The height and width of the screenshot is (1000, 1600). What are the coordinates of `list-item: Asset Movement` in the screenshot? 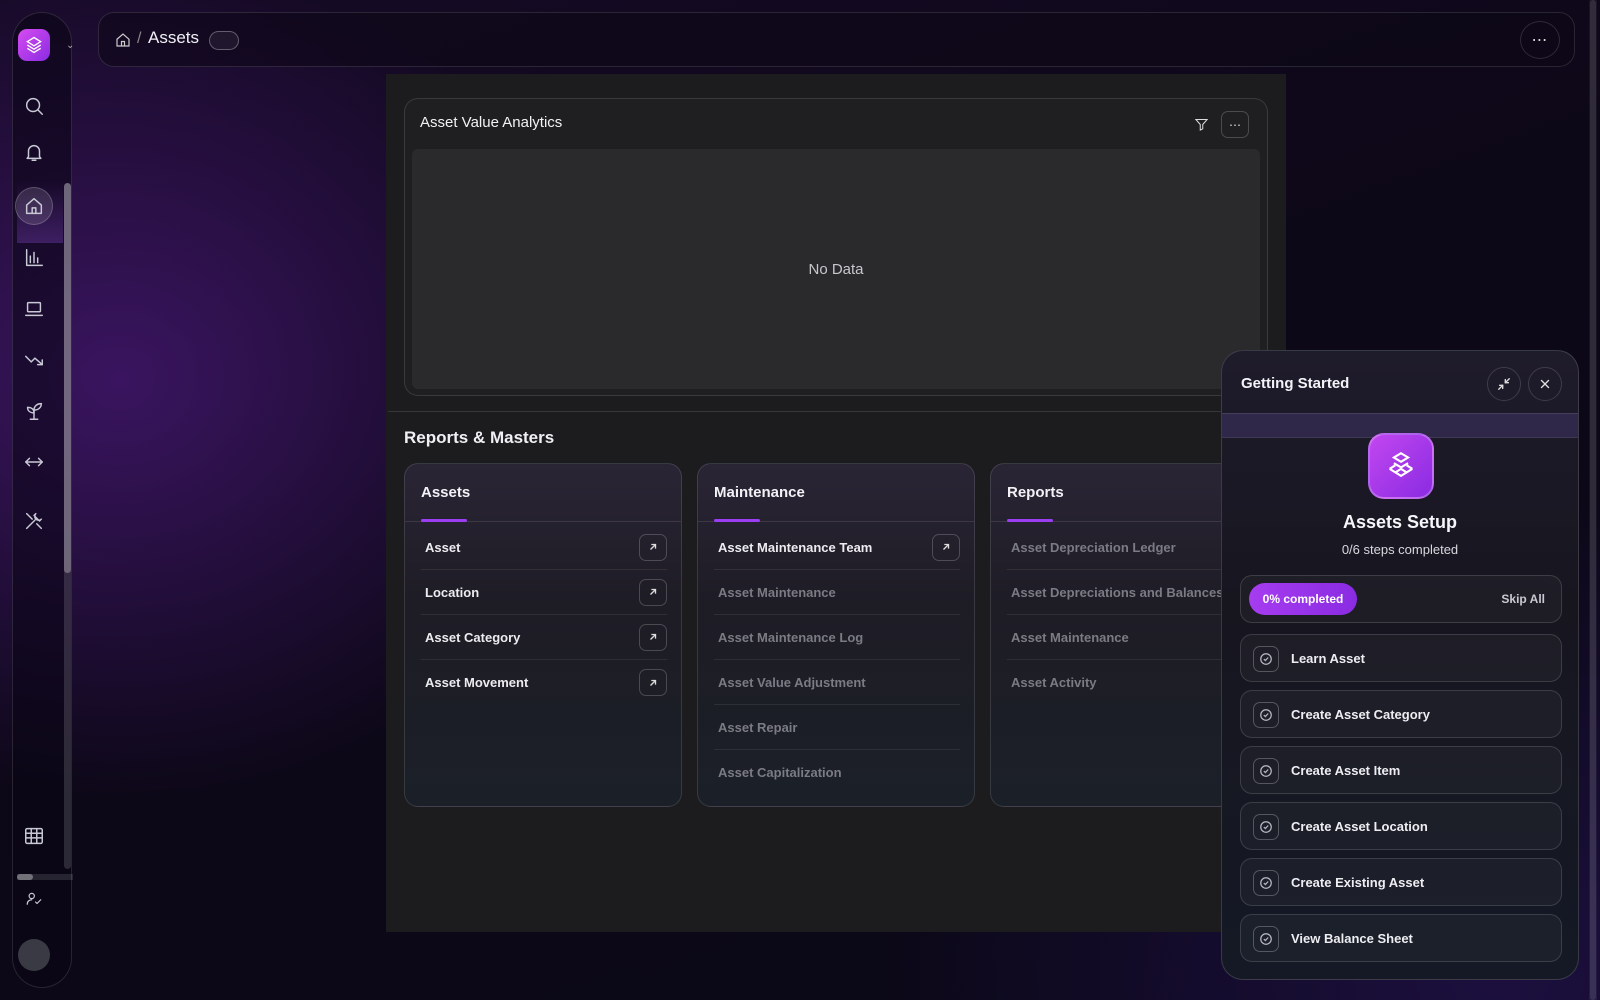 It's located at (544, 682).